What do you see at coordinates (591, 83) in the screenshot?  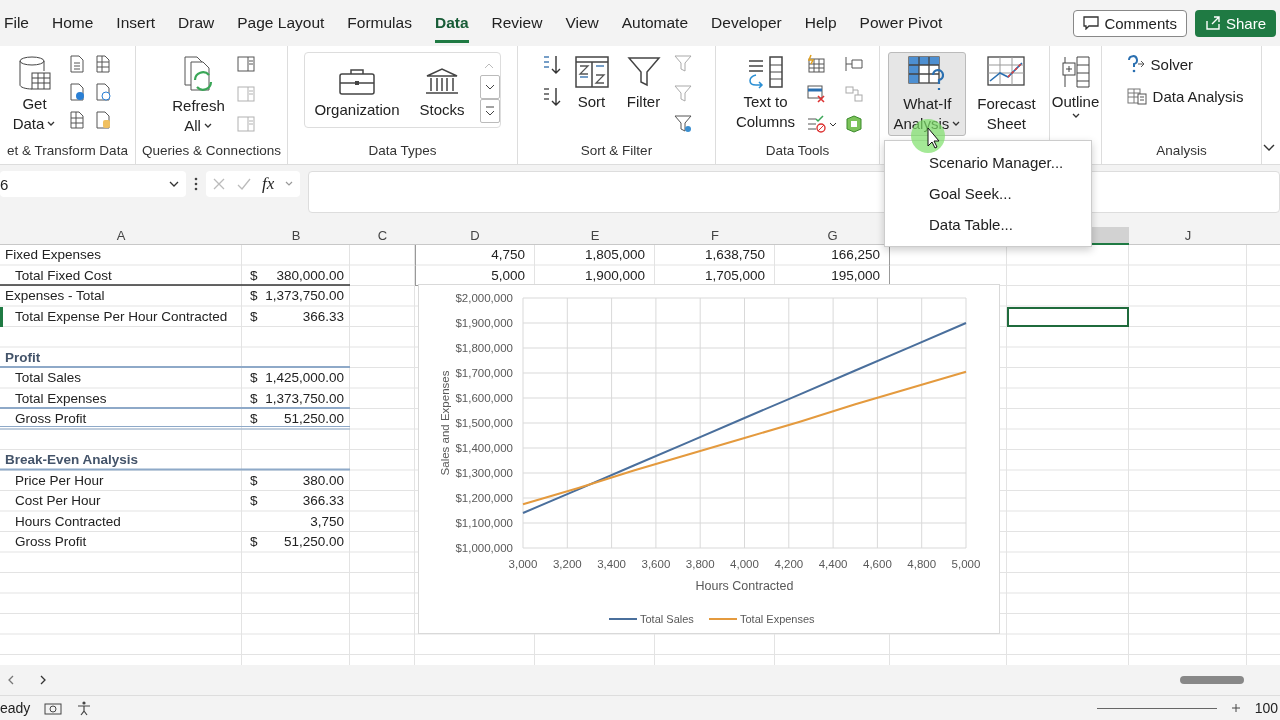 I see `sort-button: Sort` at bounding box center [591, 83].